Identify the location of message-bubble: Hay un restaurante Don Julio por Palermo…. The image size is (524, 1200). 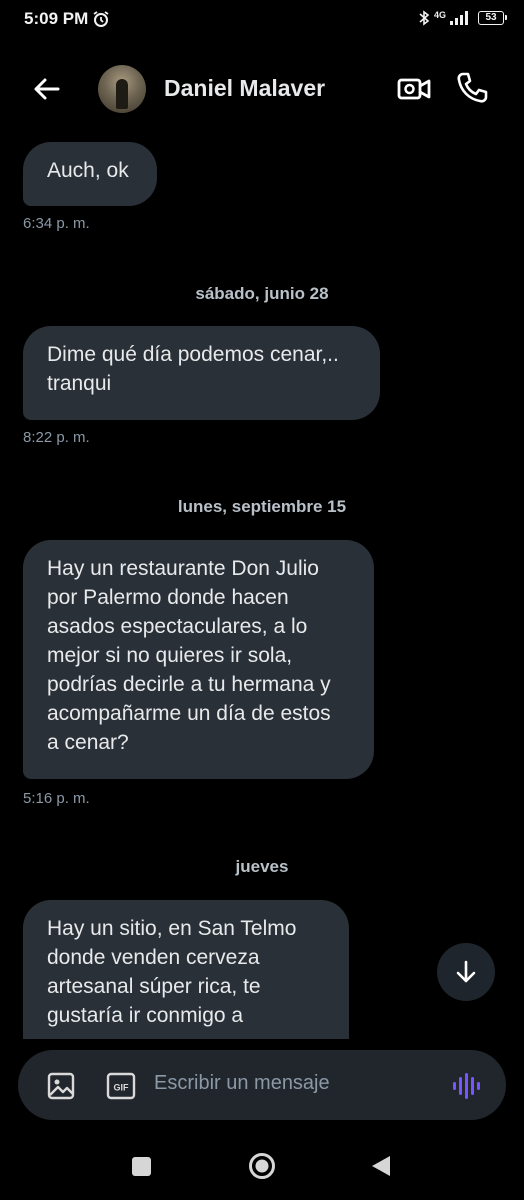
(198, 659).